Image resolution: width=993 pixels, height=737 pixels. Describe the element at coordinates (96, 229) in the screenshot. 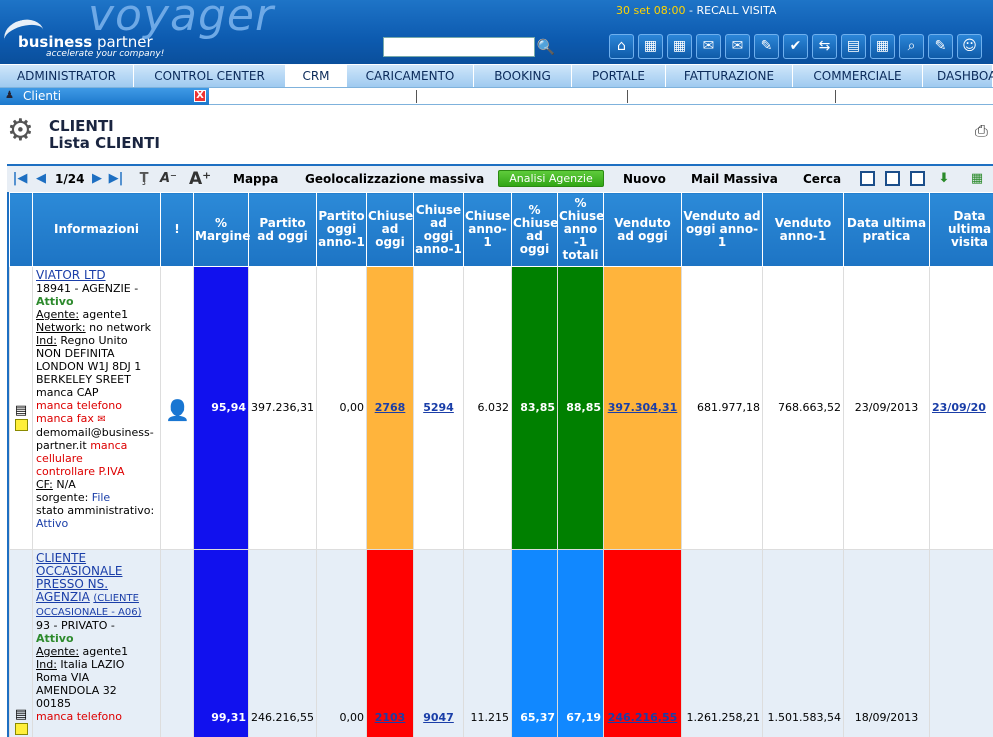

I see `col-header-informazioni: Informazioni` at that location.